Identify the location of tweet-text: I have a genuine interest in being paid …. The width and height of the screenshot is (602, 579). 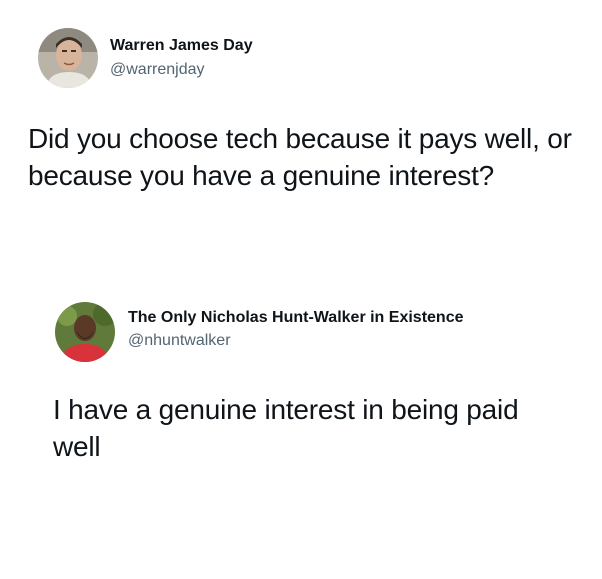
(286, 428).